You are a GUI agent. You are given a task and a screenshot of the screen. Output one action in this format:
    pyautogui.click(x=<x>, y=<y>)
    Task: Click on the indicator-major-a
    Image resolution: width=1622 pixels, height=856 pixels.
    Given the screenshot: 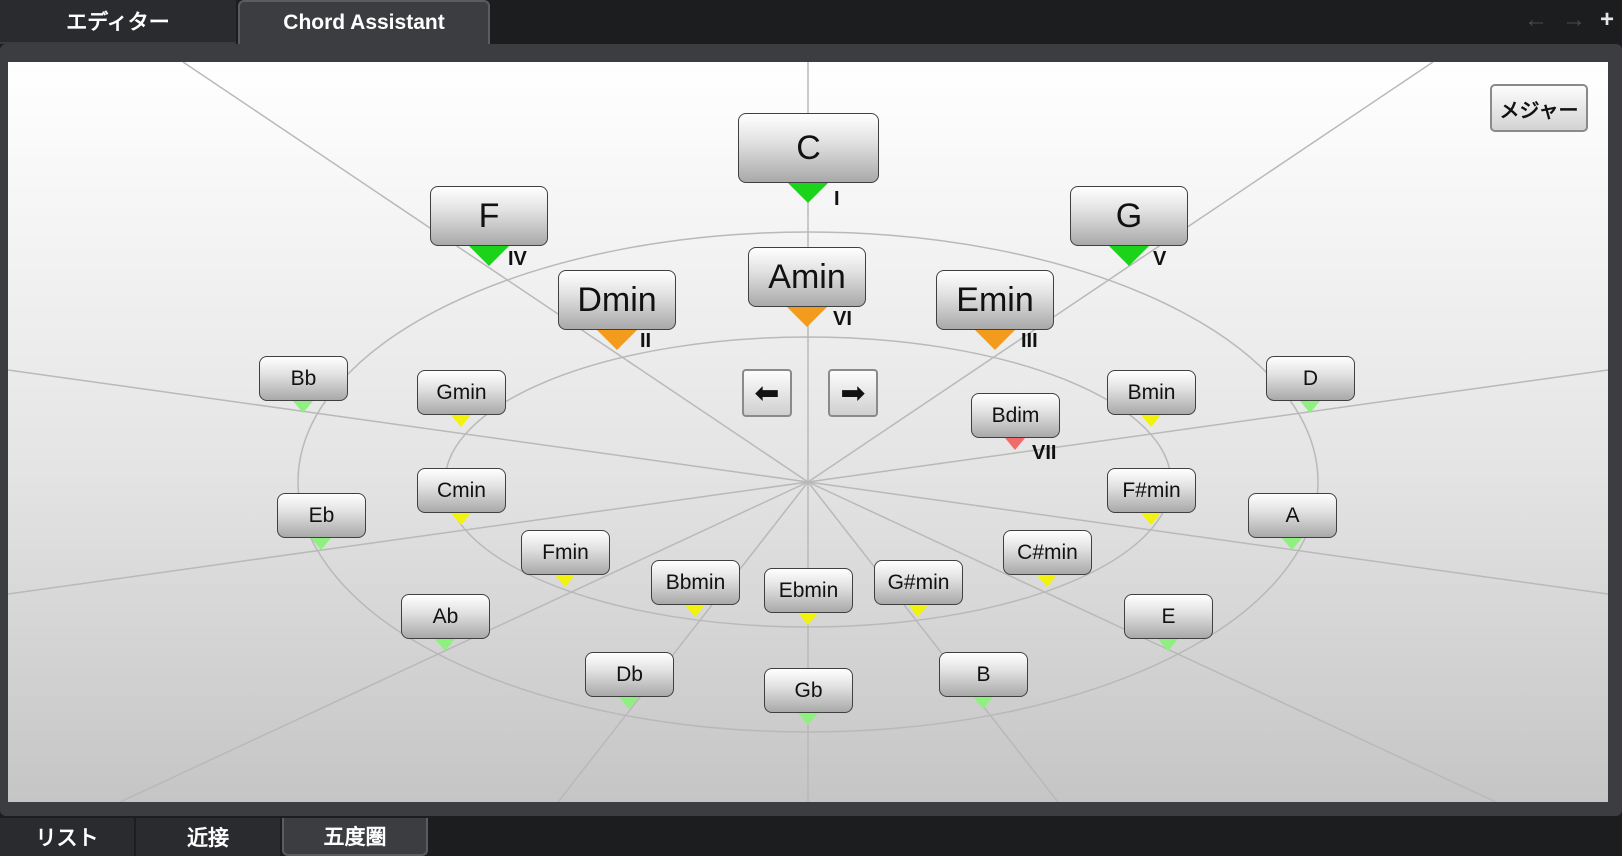 What is the action you would take?
    pyautogui.click(x=1292, y=544)
    